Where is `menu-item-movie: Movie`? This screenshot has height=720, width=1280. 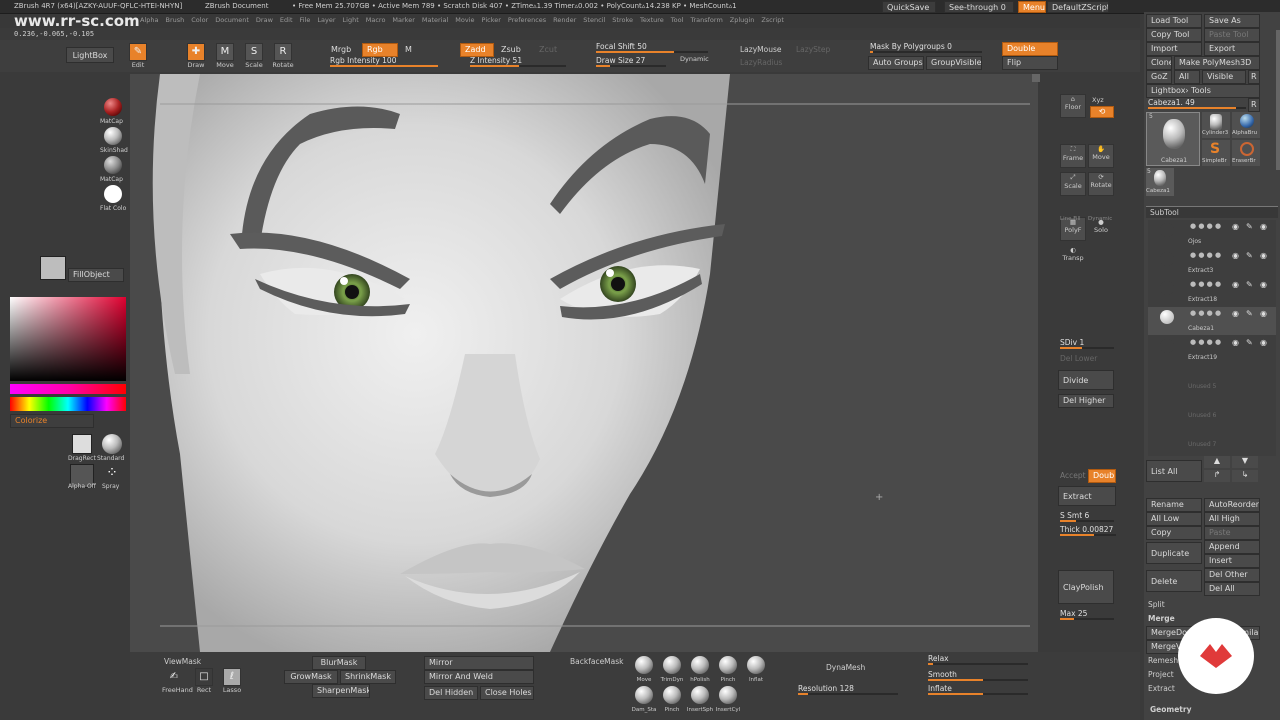 menu-item-movie: Movie is located at coordinates (464, 22).